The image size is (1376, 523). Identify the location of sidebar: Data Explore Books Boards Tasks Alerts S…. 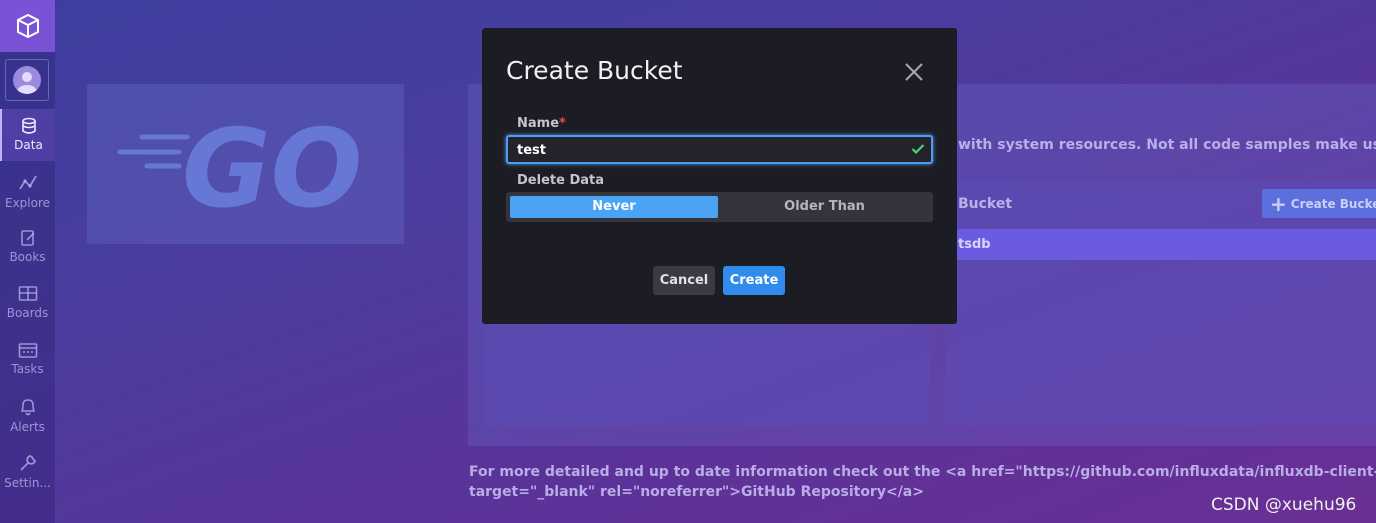
(27, 261).